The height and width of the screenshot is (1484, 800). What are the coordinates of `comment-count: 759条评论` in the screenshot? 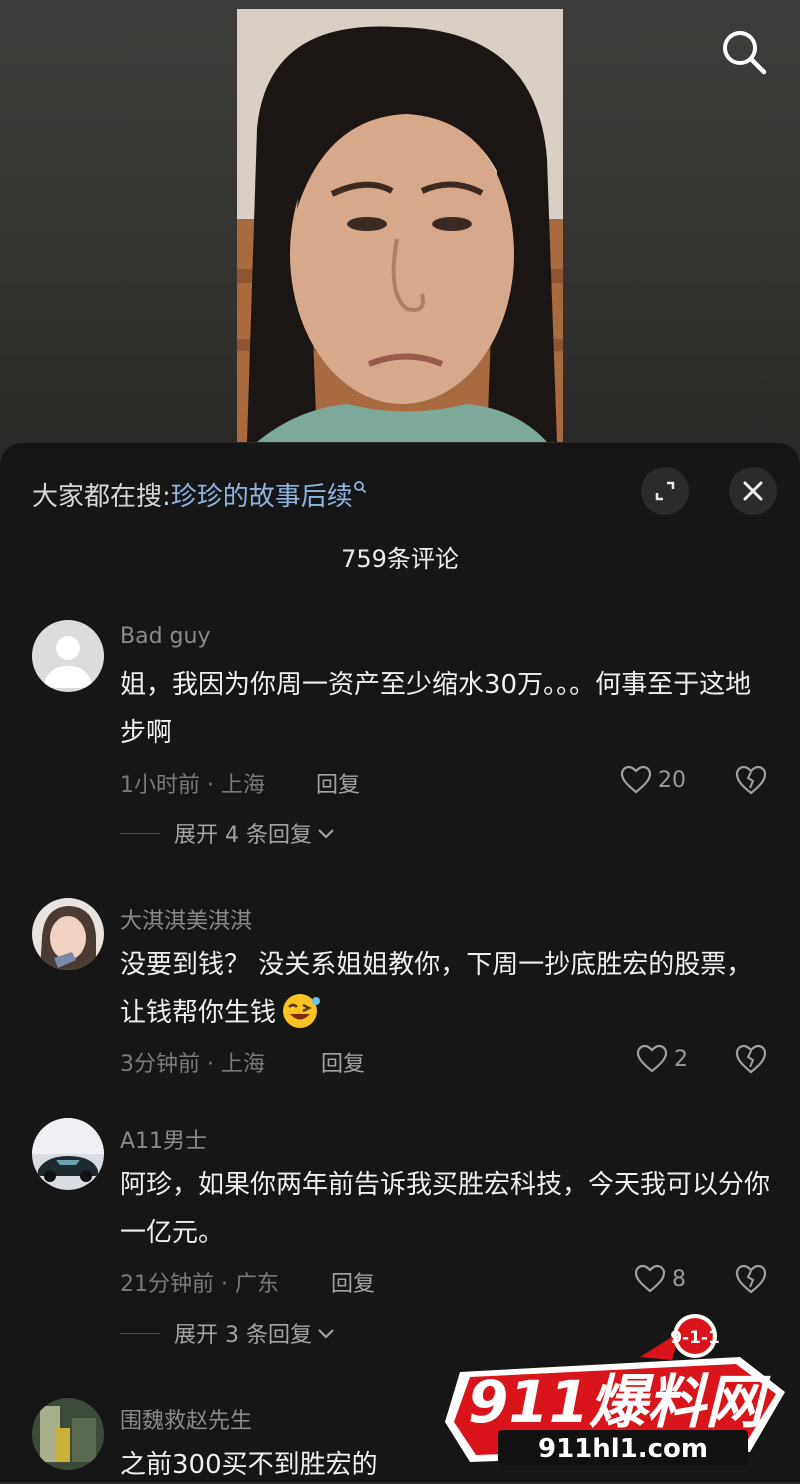 It's located at (400, 559).